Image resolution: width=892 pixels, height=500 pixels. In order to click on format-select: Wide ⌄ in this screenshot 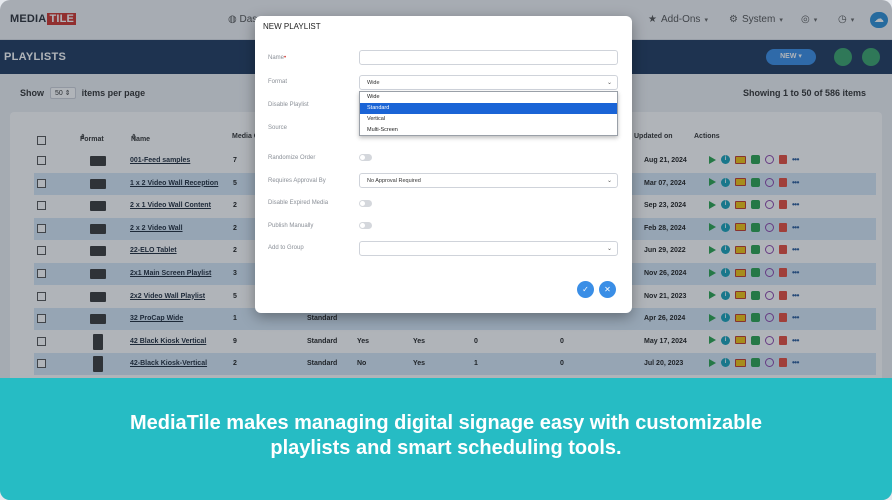, I will do `click(488, 82)`.